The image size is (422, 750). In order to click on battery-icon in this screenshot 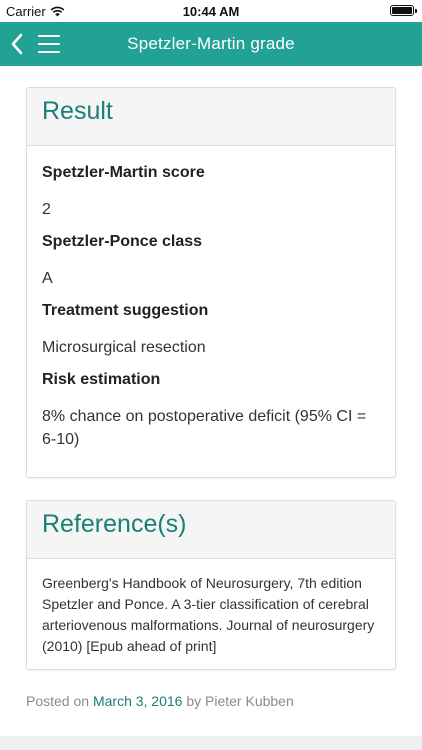, I will do `click(403, 10)`.